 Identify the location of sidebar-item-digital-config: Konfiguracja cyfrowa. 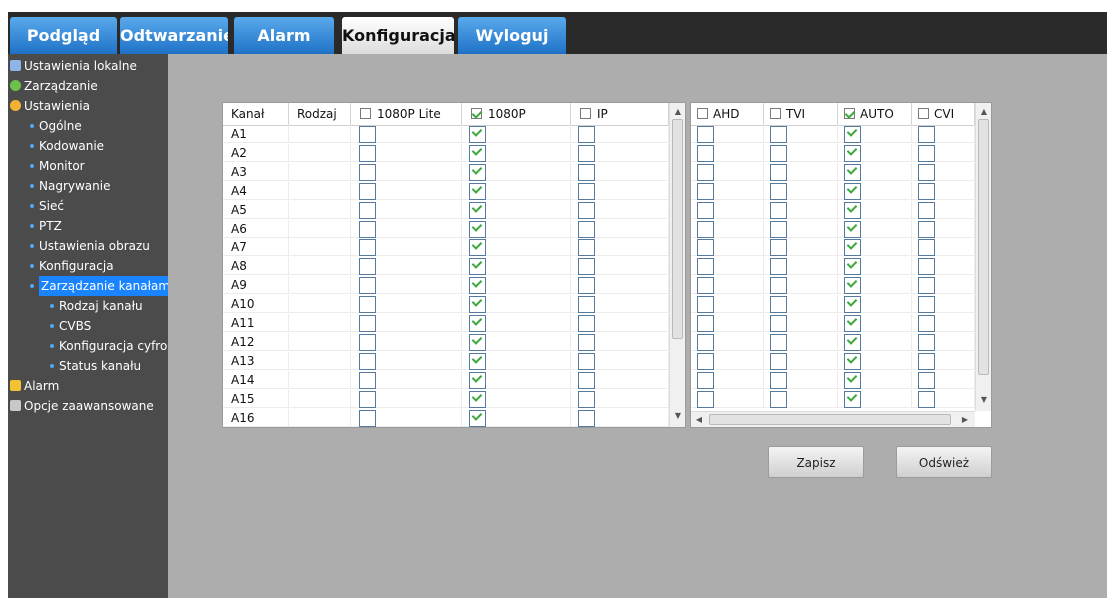
(88, 346).